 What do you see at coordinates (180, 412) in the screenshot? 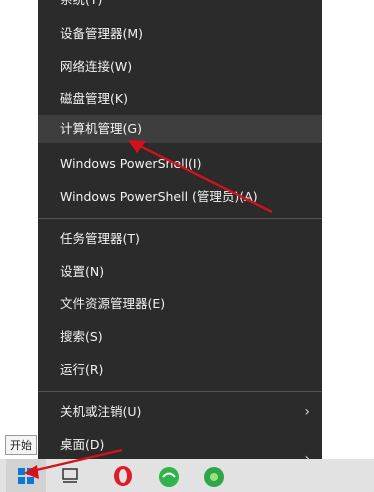
I see `menu-item-shutdown: 关机或注销(U) ›` at bounding box center [180, 412].